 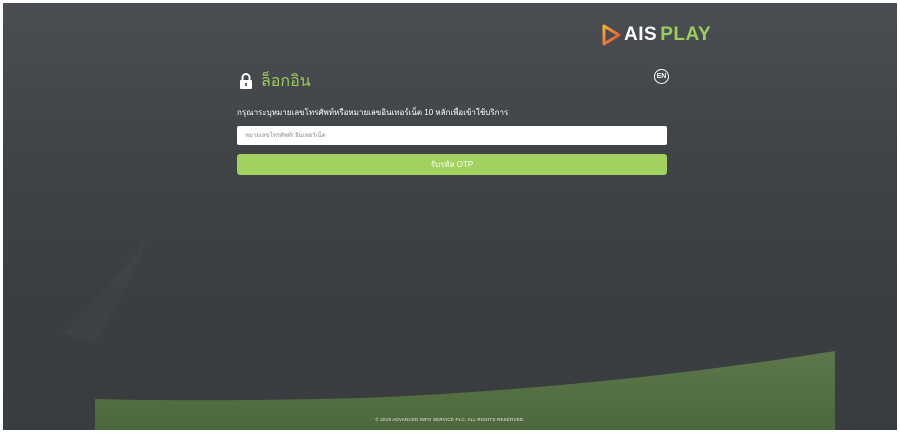 I want to click on play-triangle-icon, so click(x=611, y=35).